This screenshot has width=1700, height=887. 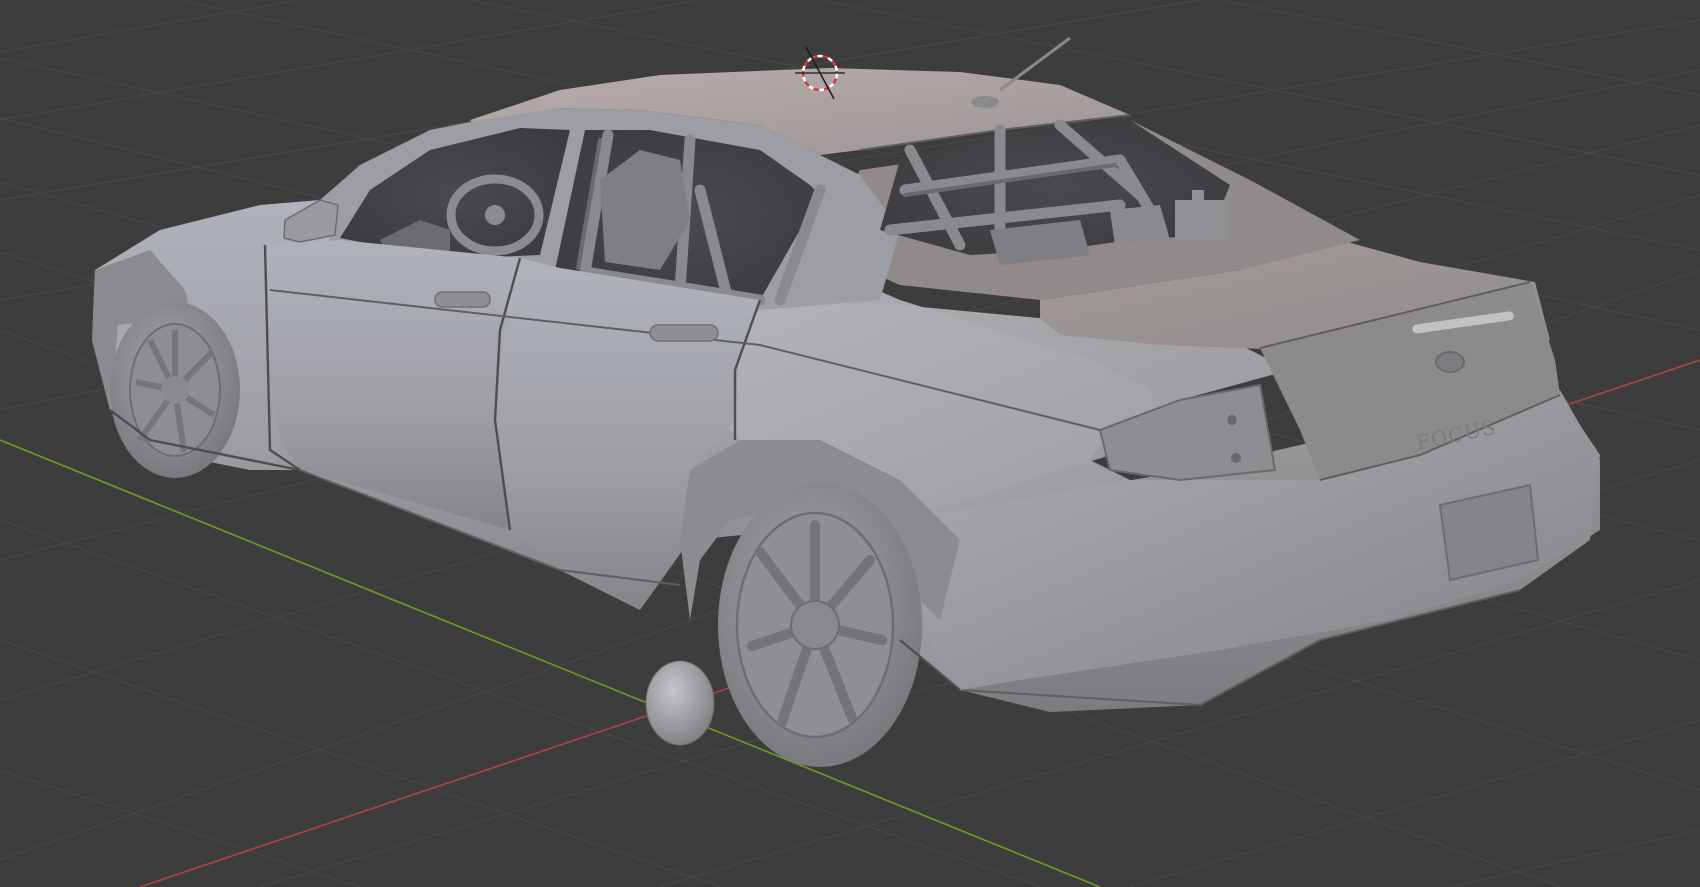 I want to click on rear-box, so click(x=1201, y=220).